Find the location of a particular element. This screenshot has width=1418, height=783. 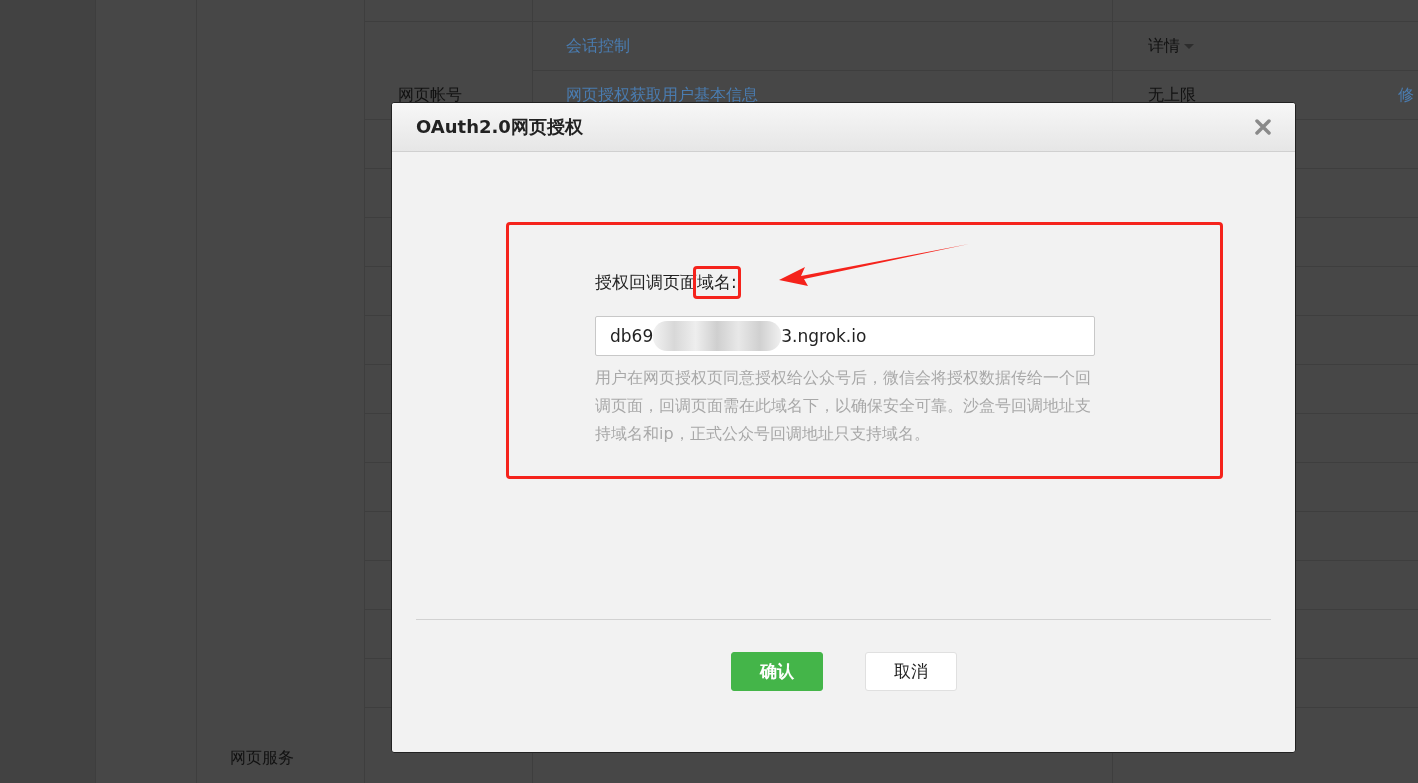

help-text: 用户在网页授权页同意授权给公众号后，微信会将授权数据传给一个回调页面，回调页面需在此域名下，以确保安全可靠。沙盒号回调地址支持域名和ip，正式公众号回调地址只支持域名。 is located at coordinates (843, 406).